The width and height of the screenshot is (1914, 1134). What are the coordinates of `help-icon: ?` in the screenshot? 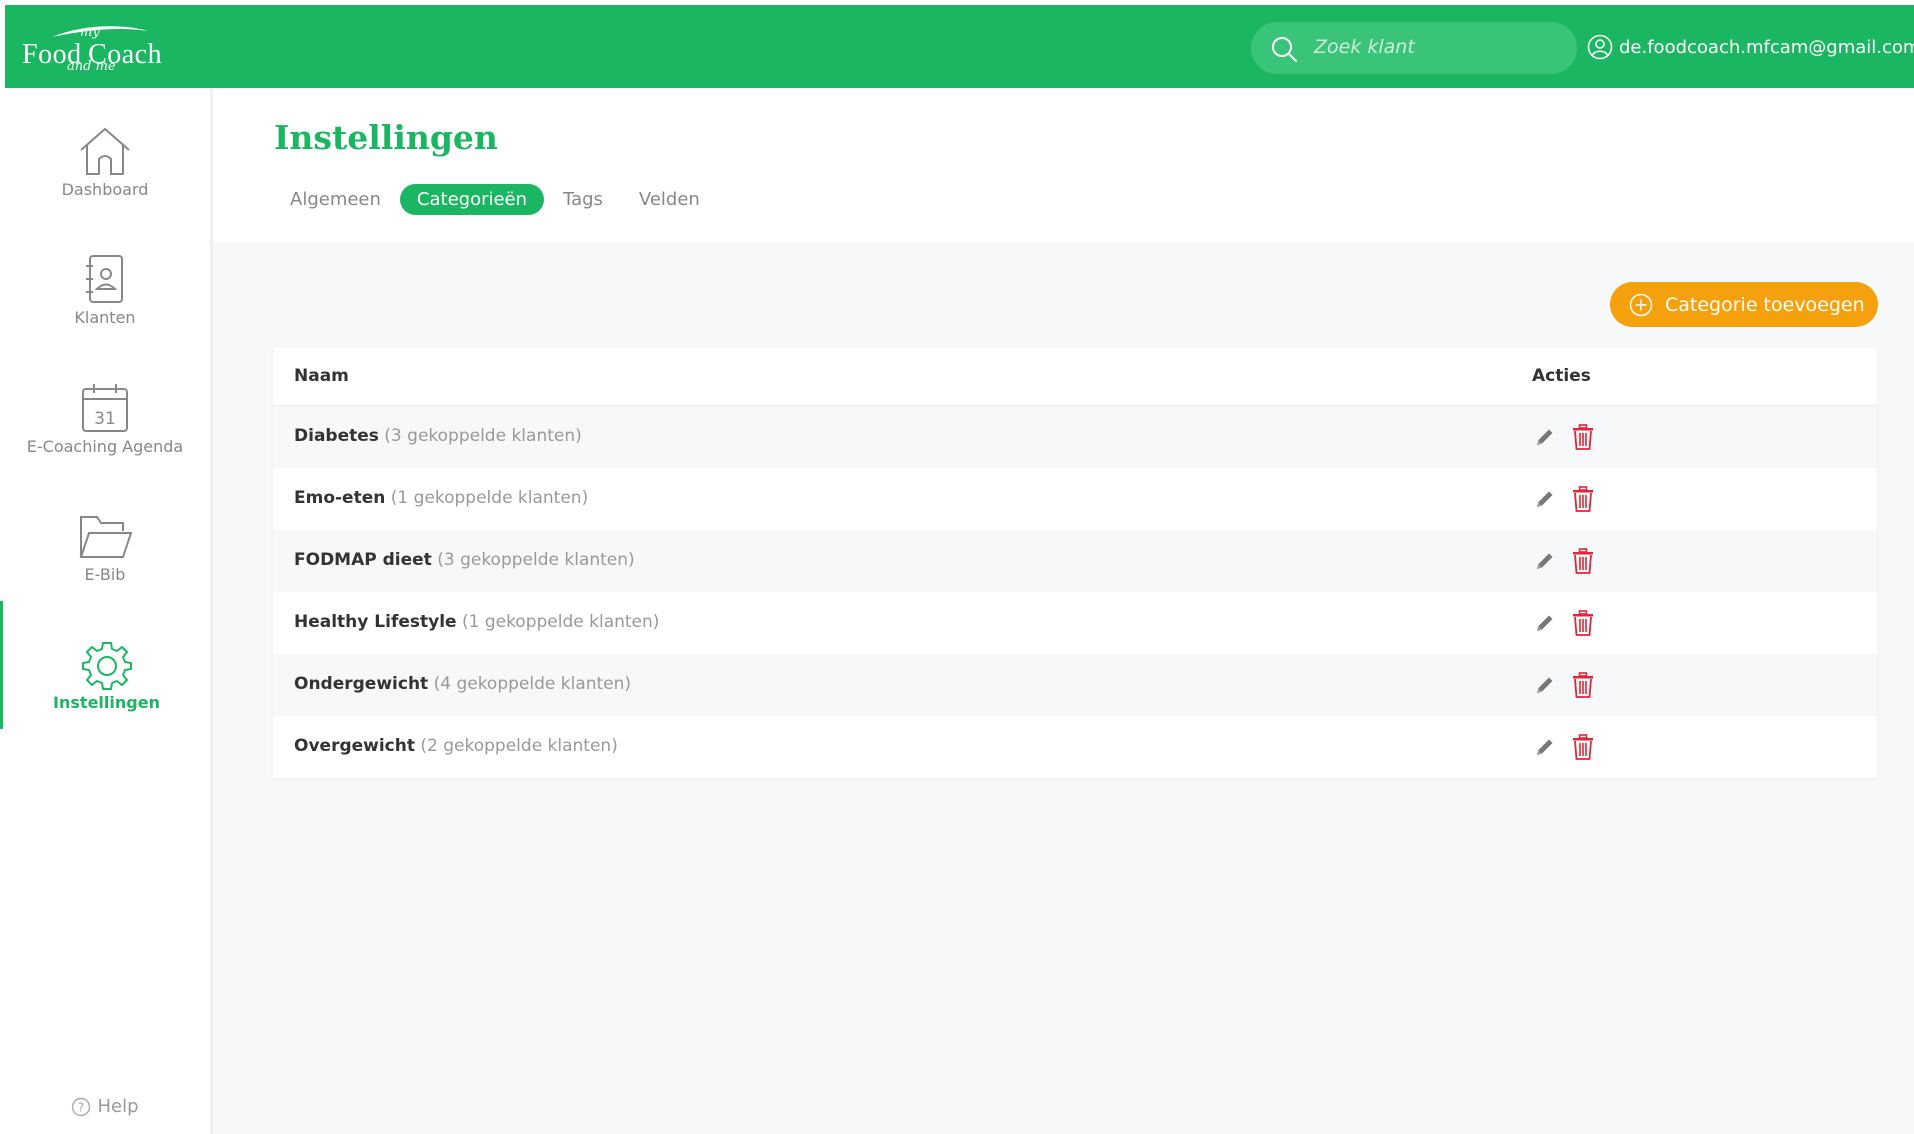 It's located at (81, 1107).